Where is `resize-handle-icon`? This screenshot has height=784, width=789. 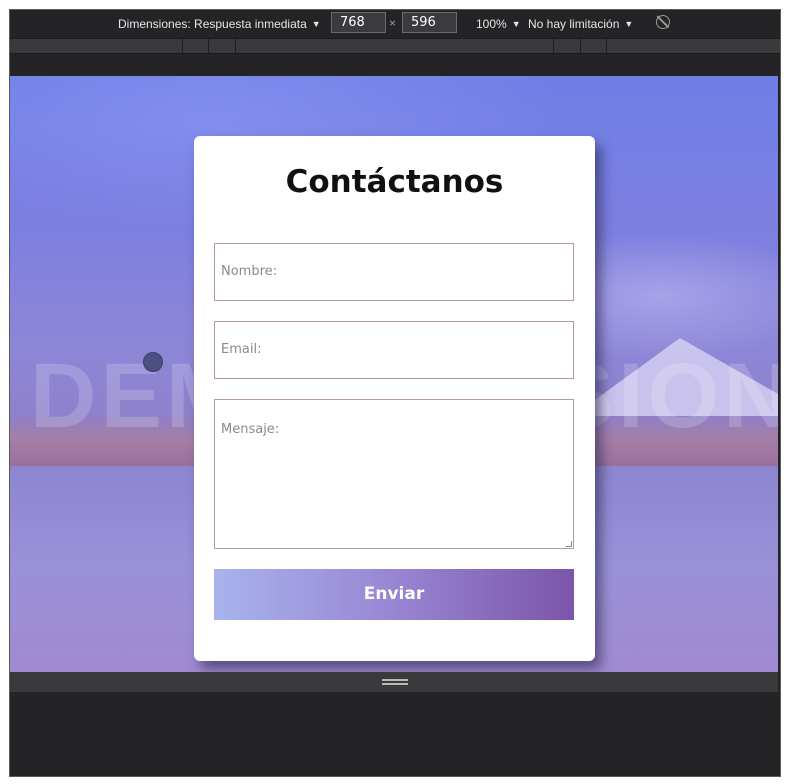
resize-handle-icon is located at coordinates (395, 682).